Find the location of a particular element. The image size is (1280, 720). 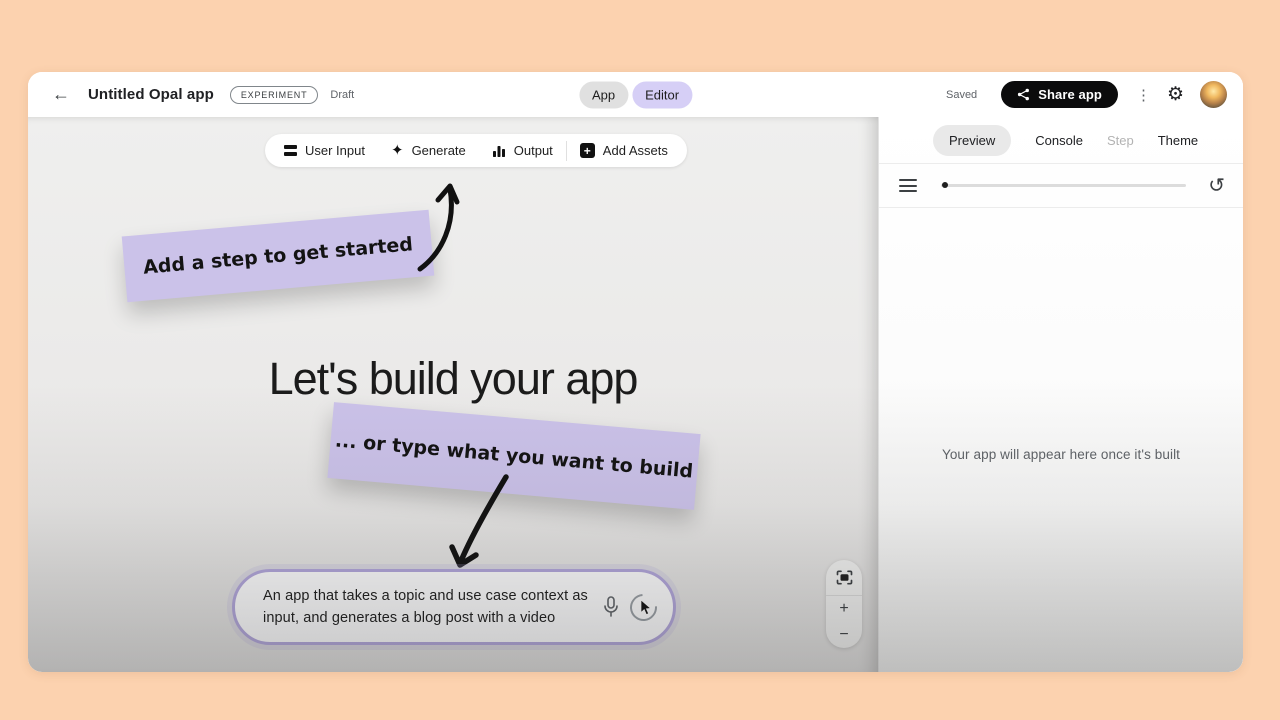

progress-slider is located at coordinates (1064, 185).